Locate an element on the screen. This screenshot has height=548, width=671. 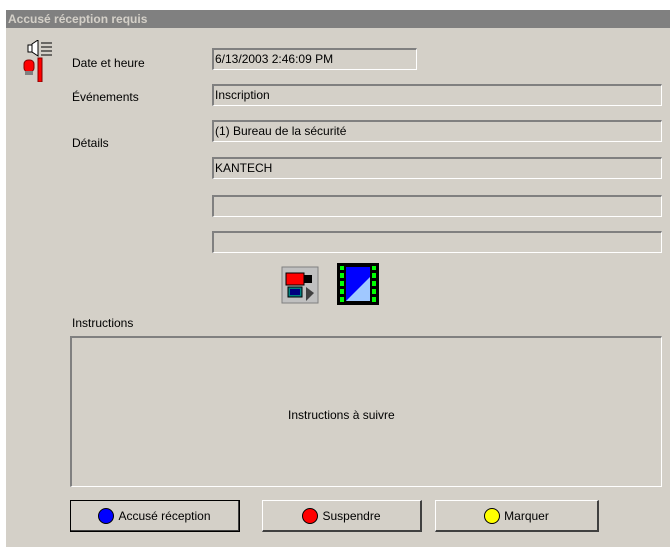
instructions-label: Instructions is located at coordinates (103, 323).